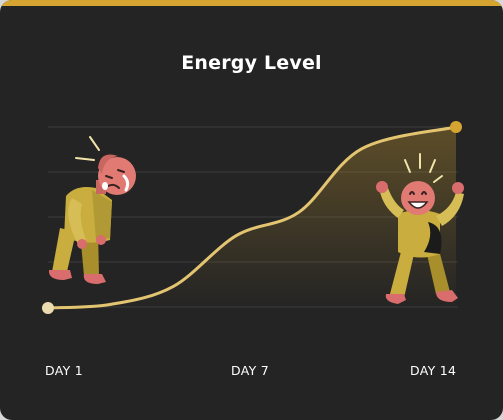  I want to click on end-point, so click(456, 127).